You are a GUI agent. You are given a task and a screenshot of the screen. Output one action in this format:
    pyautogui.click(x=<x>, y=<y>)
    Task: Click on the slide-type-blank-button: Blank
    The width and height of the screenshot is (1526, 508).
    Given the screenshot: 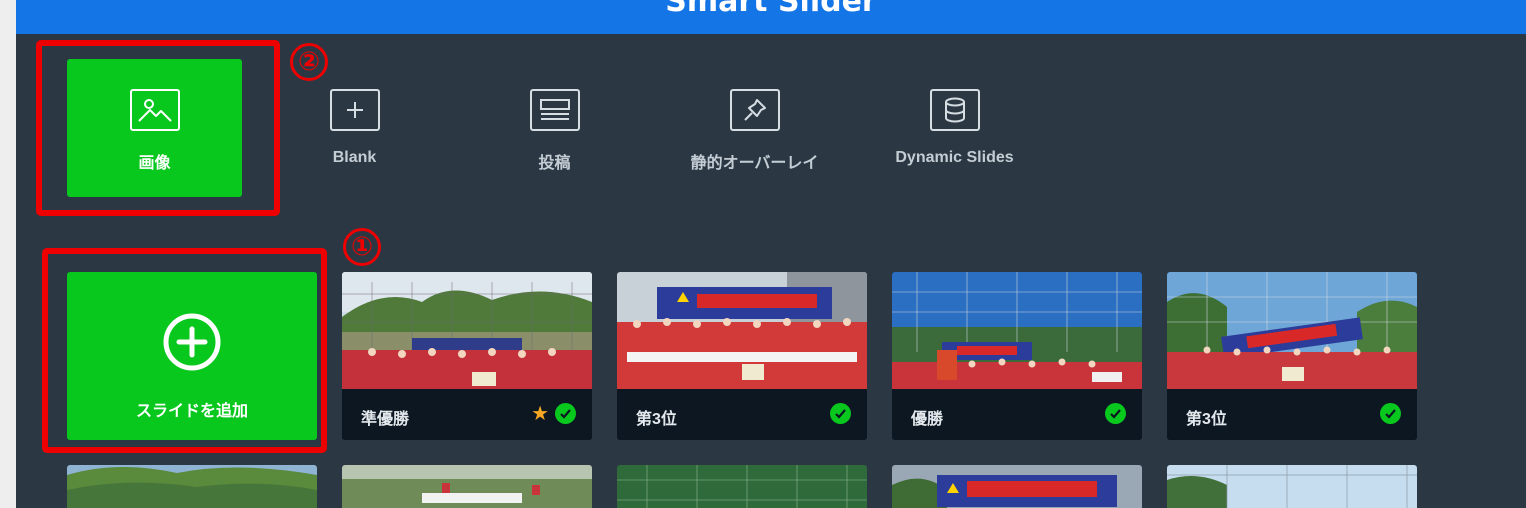 What is the action you would take?
    pyautogui.click(x=354, y=128)
    